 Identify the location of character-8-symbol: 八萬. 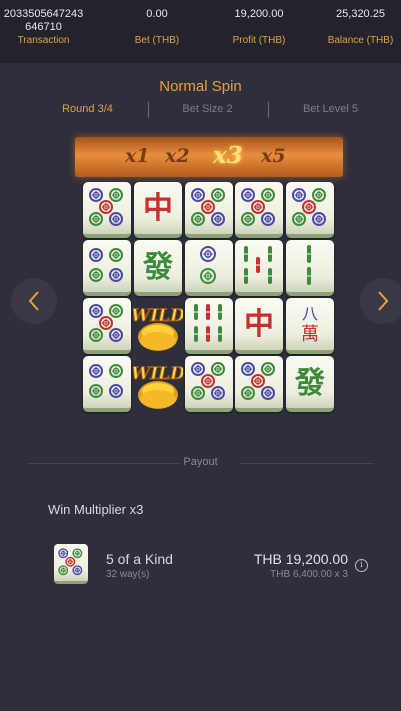
(310, 326).